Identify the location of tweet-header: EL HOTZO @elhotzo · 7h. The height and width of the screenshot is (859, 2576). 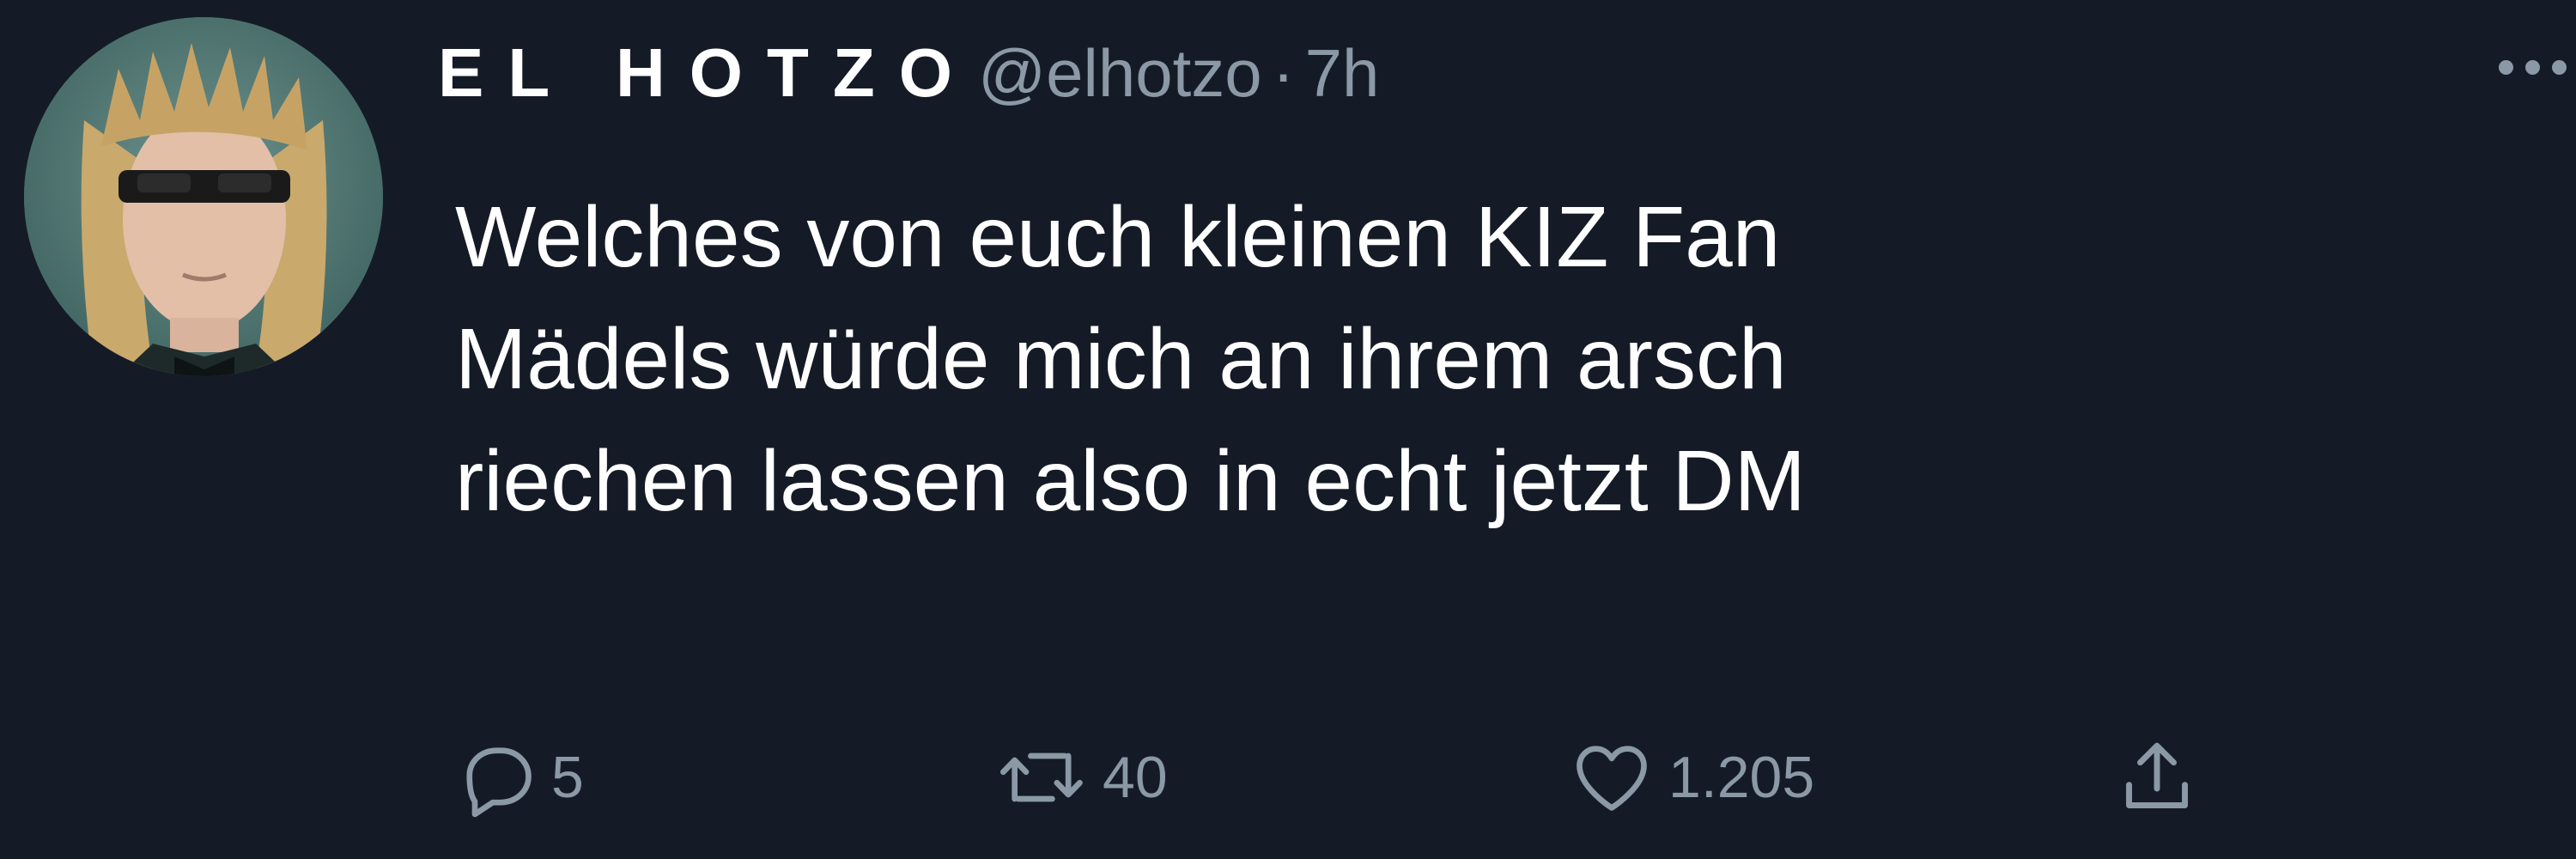
(908, 73).